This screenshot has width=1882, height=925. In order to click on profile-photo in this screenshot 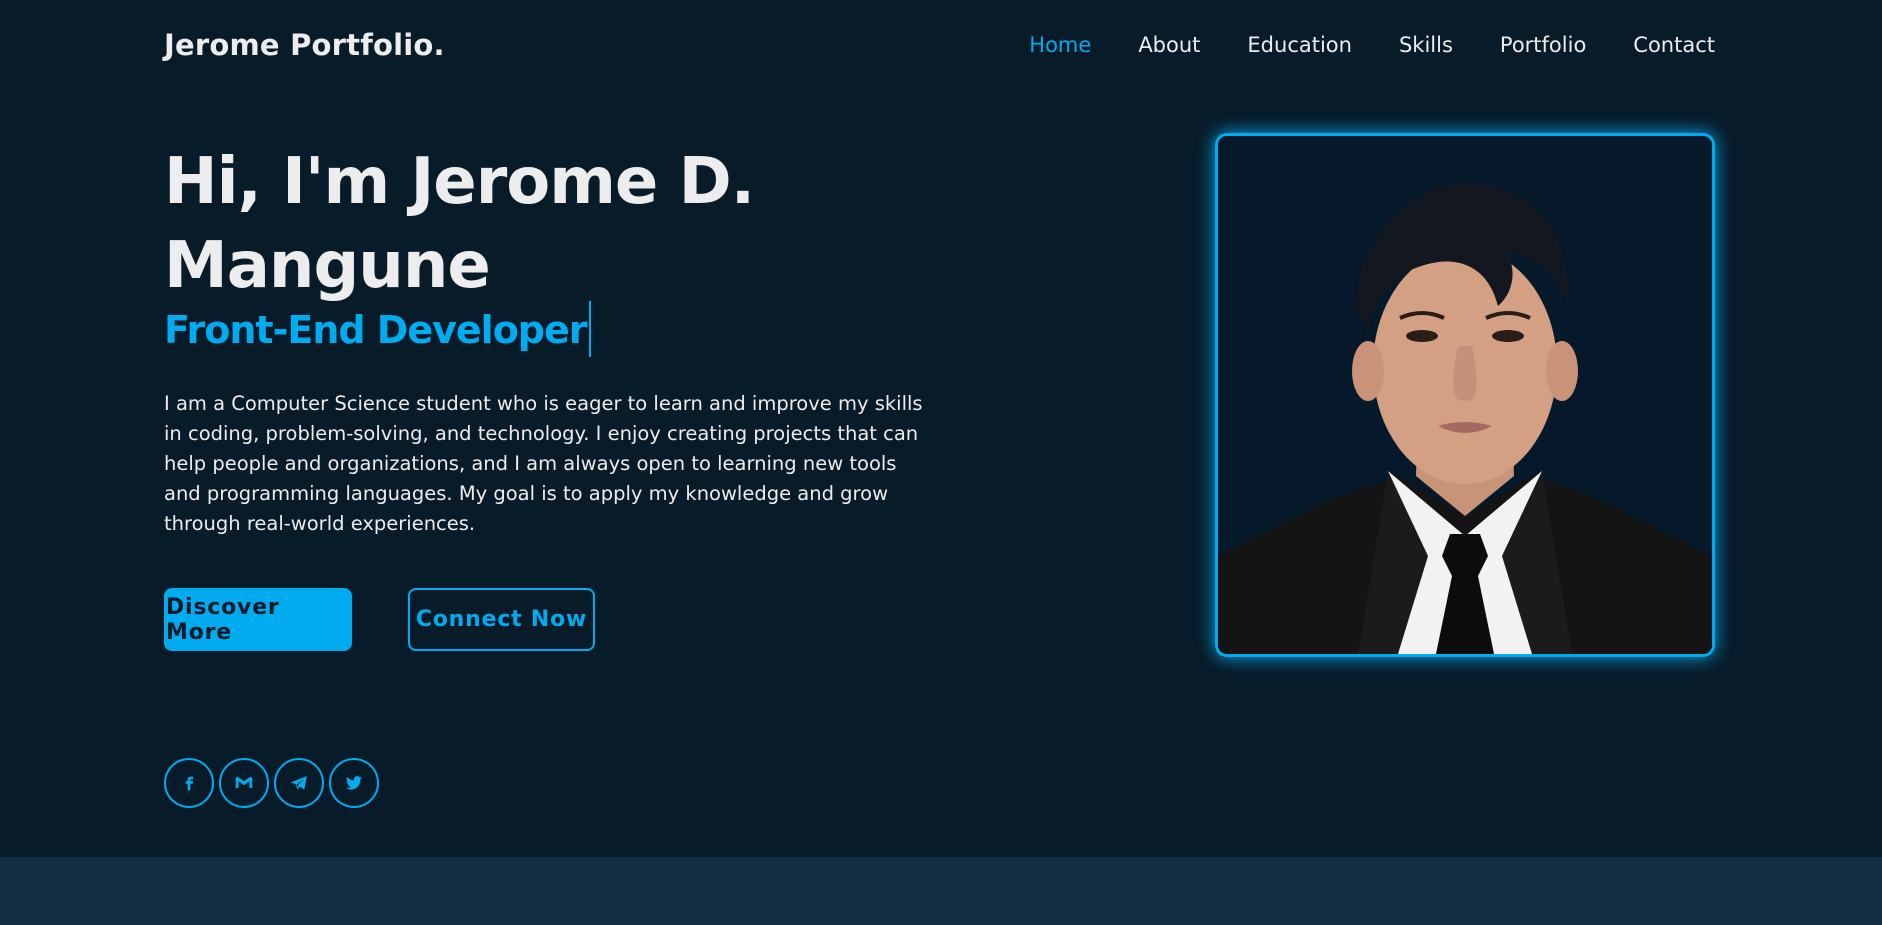, I will do `click(1465, 395)`.